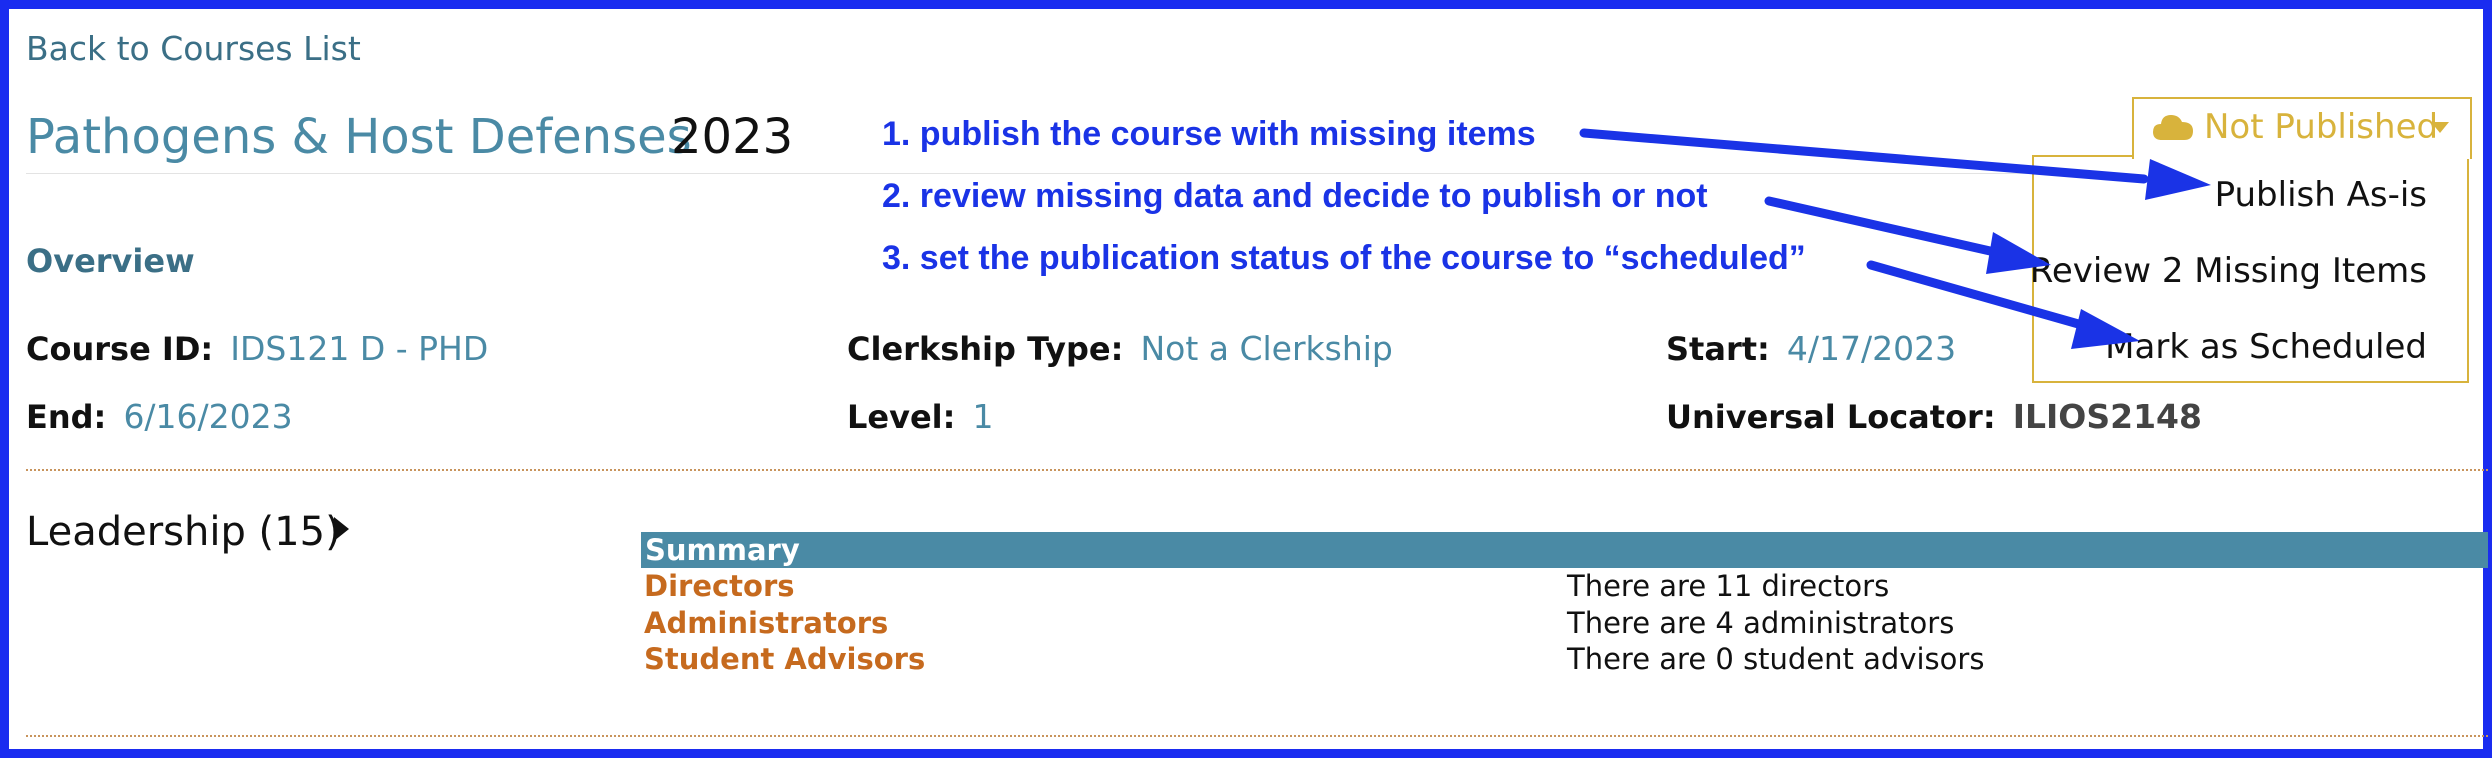  I want to click on publish-status-label: Not Published, so click(2321, 127).